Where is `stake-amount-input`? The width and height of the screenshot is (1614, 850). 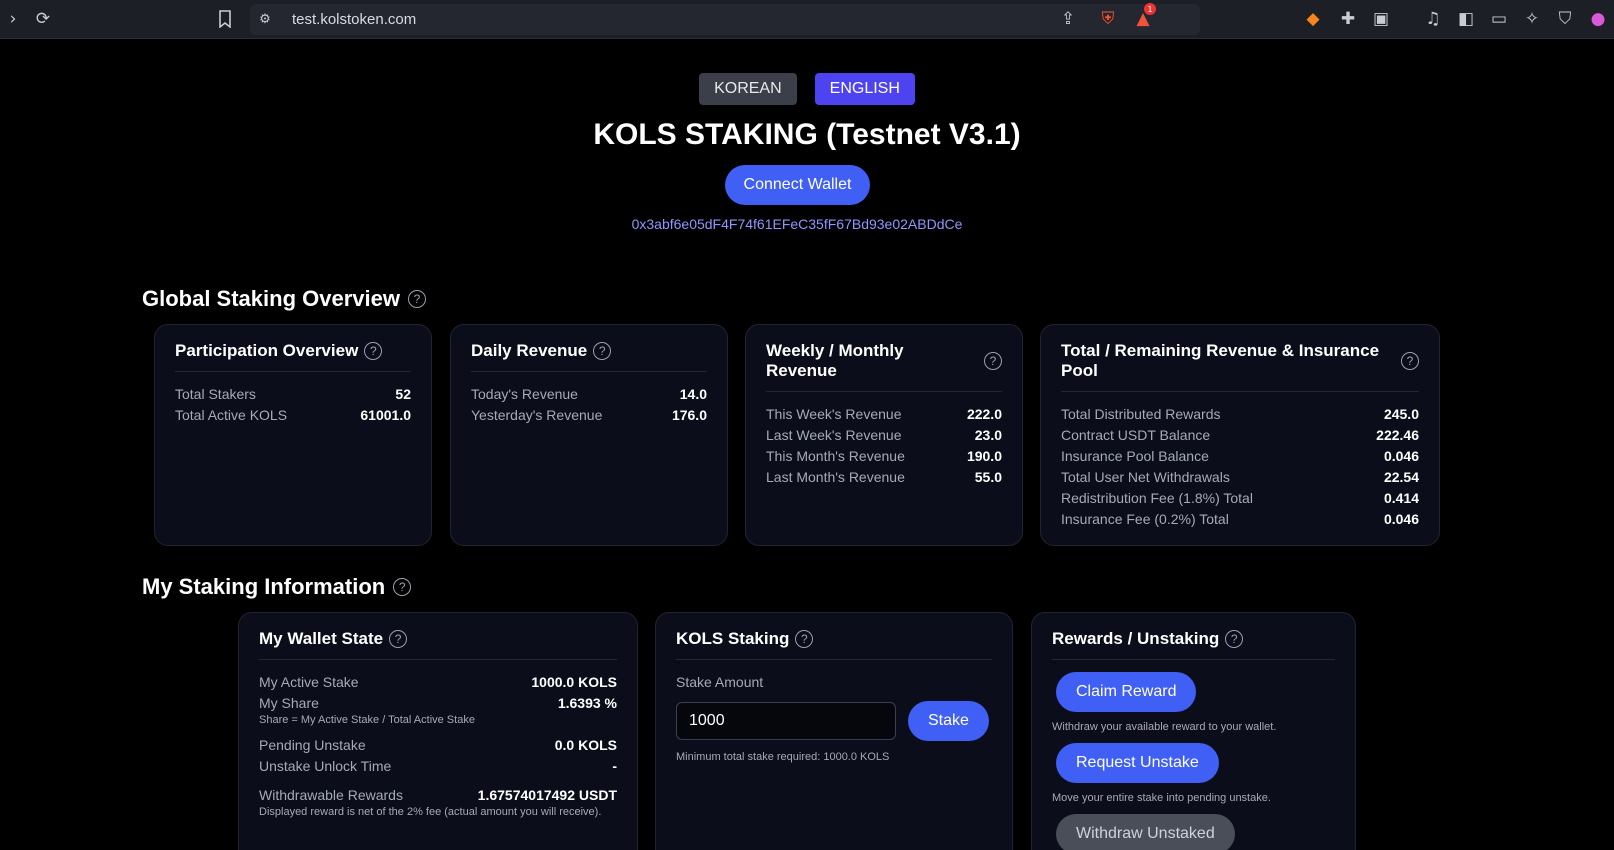
stake-amount-input is located at coordinates (786, 721).